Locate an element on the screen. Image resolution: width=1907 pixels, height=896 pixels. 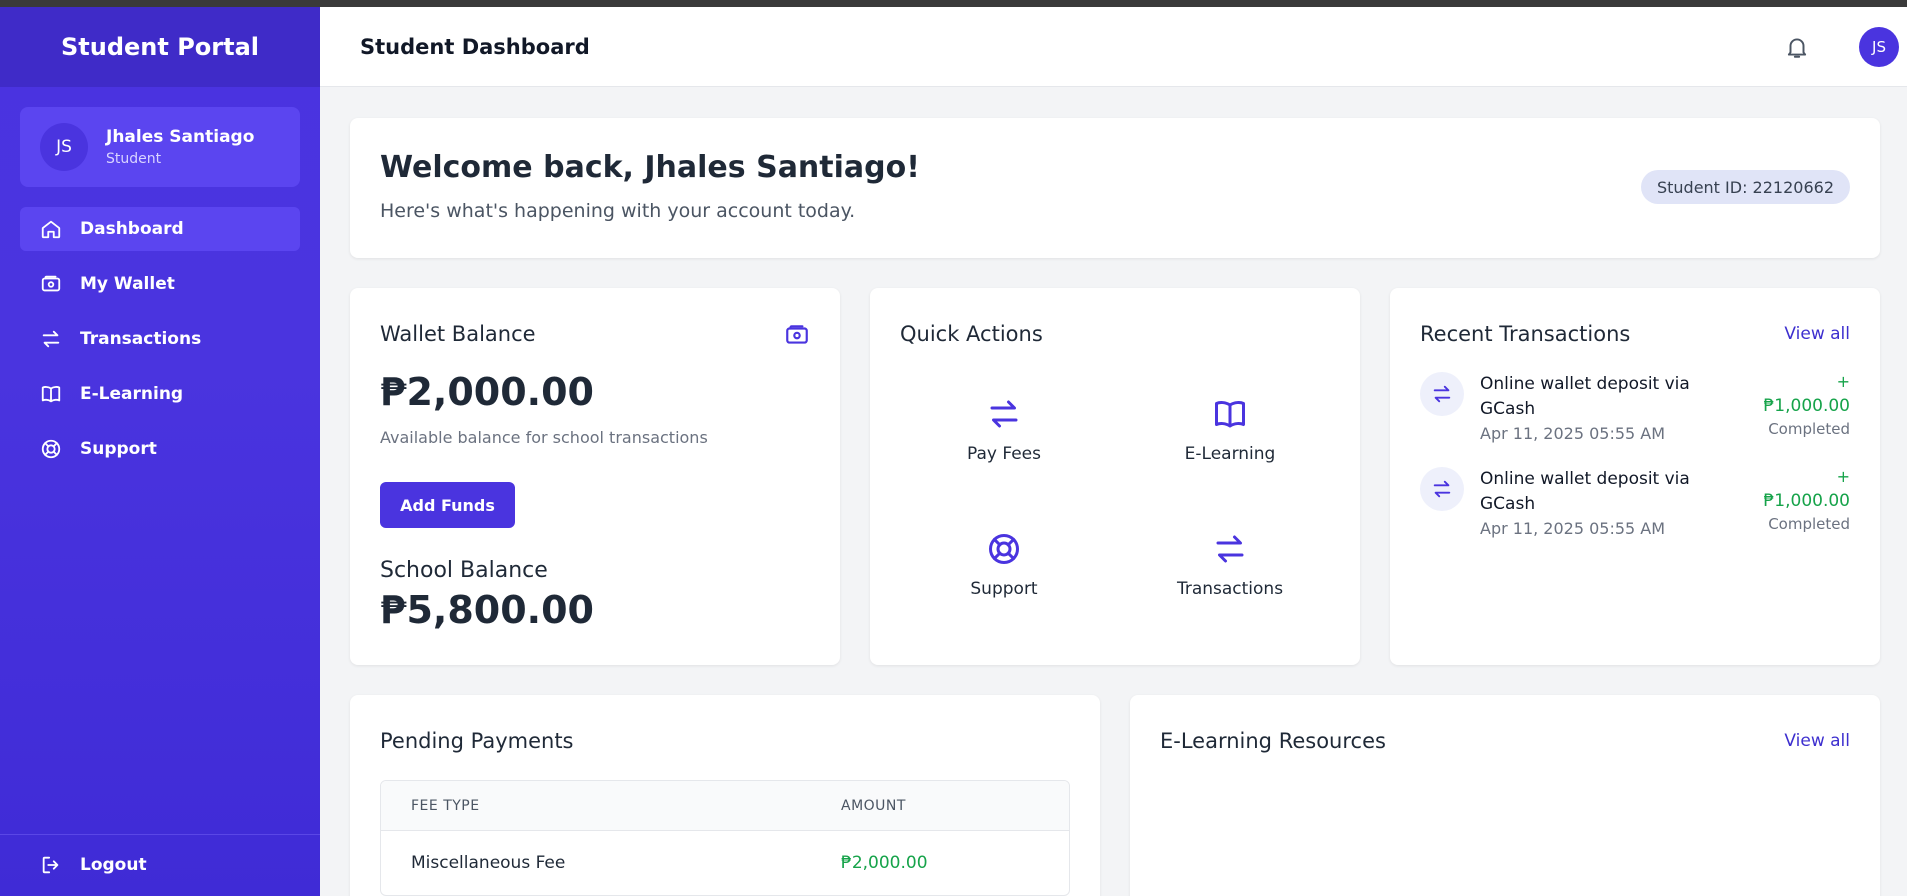
view-all-elearning-link: View all is located at coordinates (1817, 741).